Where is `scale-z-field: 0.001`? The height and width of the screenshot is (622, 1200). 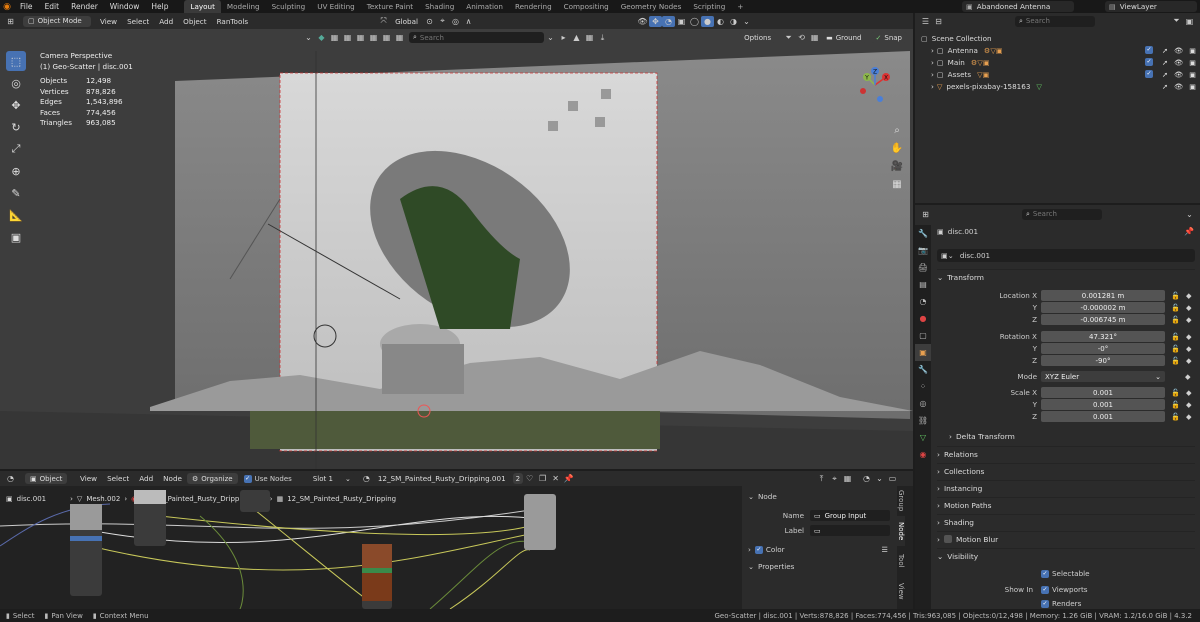
scale-z-field: 0.001 is located at coordinates (1103, 416).